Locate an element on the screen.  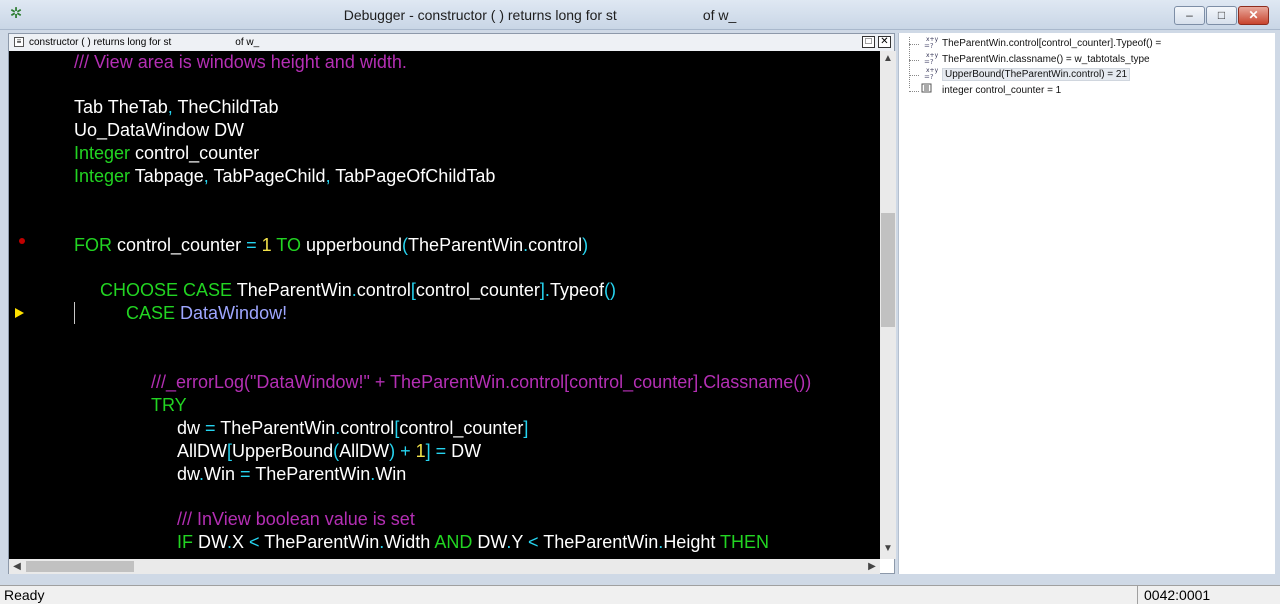
maximize-button: □ is located at coordinates (1221, 15).